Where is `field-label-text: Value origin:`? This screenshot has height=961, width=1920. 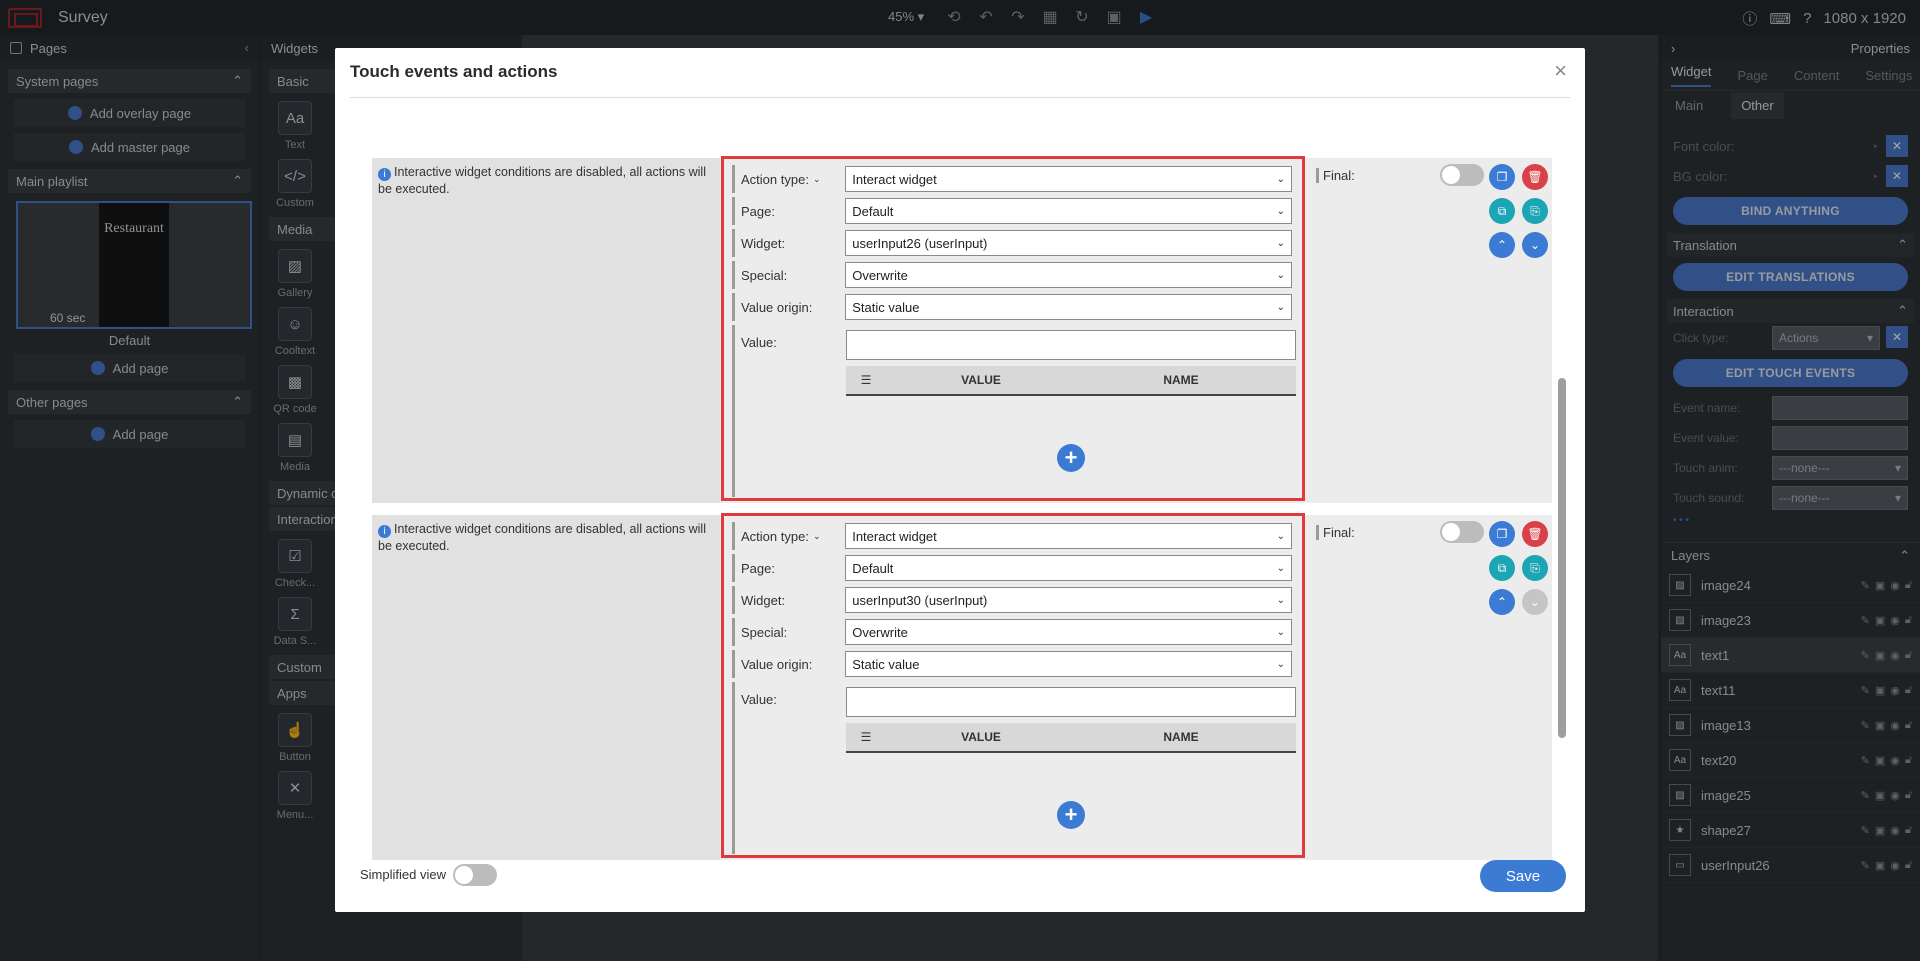 field-label-text: Value origin: is located at coordinates (777, 307).